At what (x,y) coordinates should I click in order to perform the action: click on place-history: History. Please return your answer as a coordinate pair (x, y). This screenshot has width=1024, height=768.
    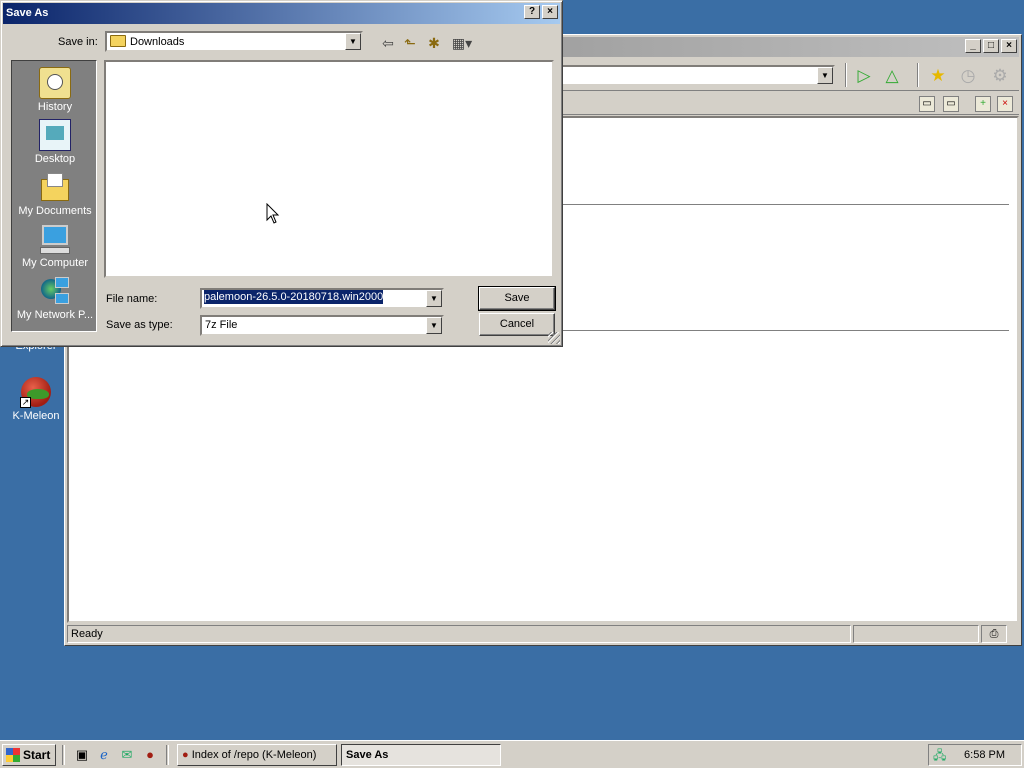
    Looking at the image, I should click on (55, 90).